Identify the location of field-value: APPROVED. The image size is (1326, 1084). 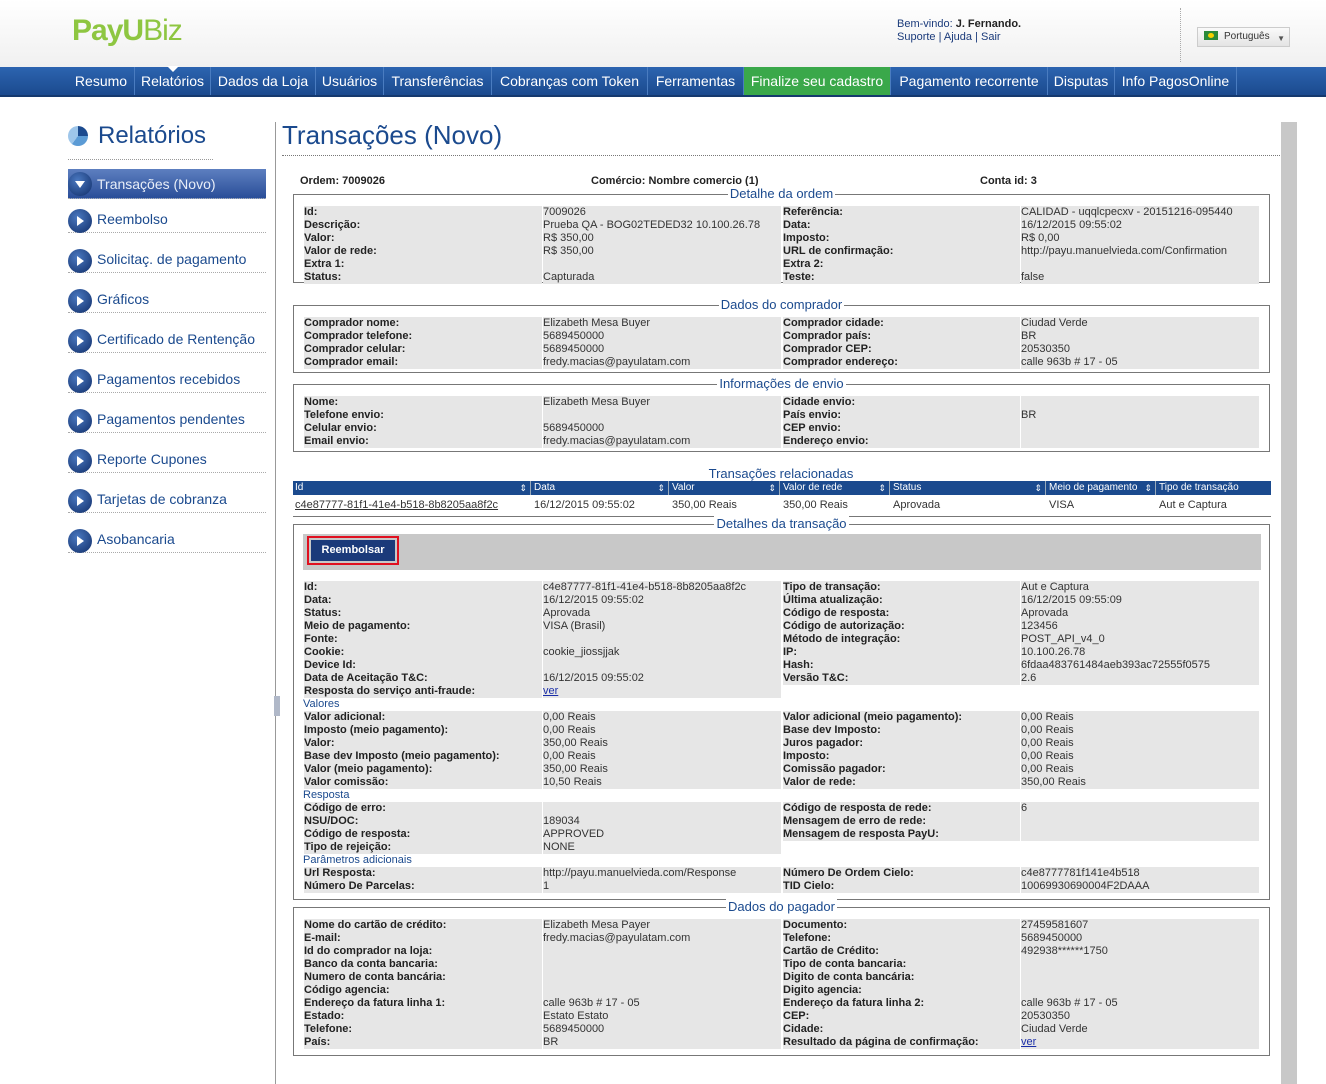
(662, 834).